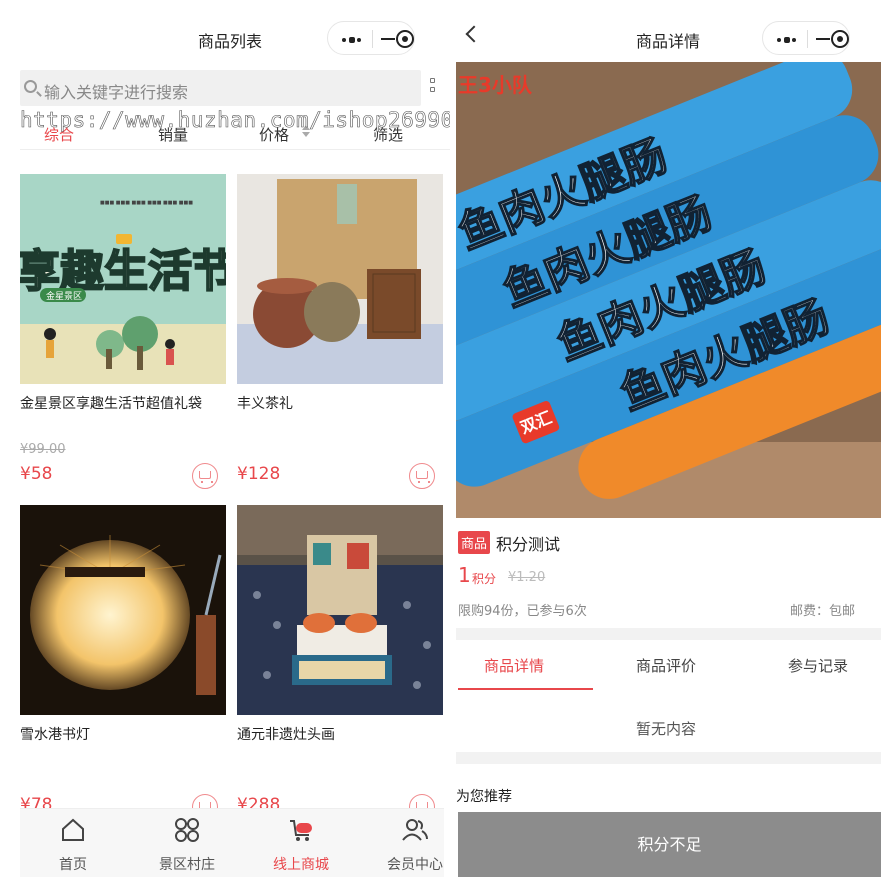 Image resolution: width=888 pixels, height=877 pixels. Describe the element at coordinates (301, 830) in the screenshot. I see `cart-icon` at that location.